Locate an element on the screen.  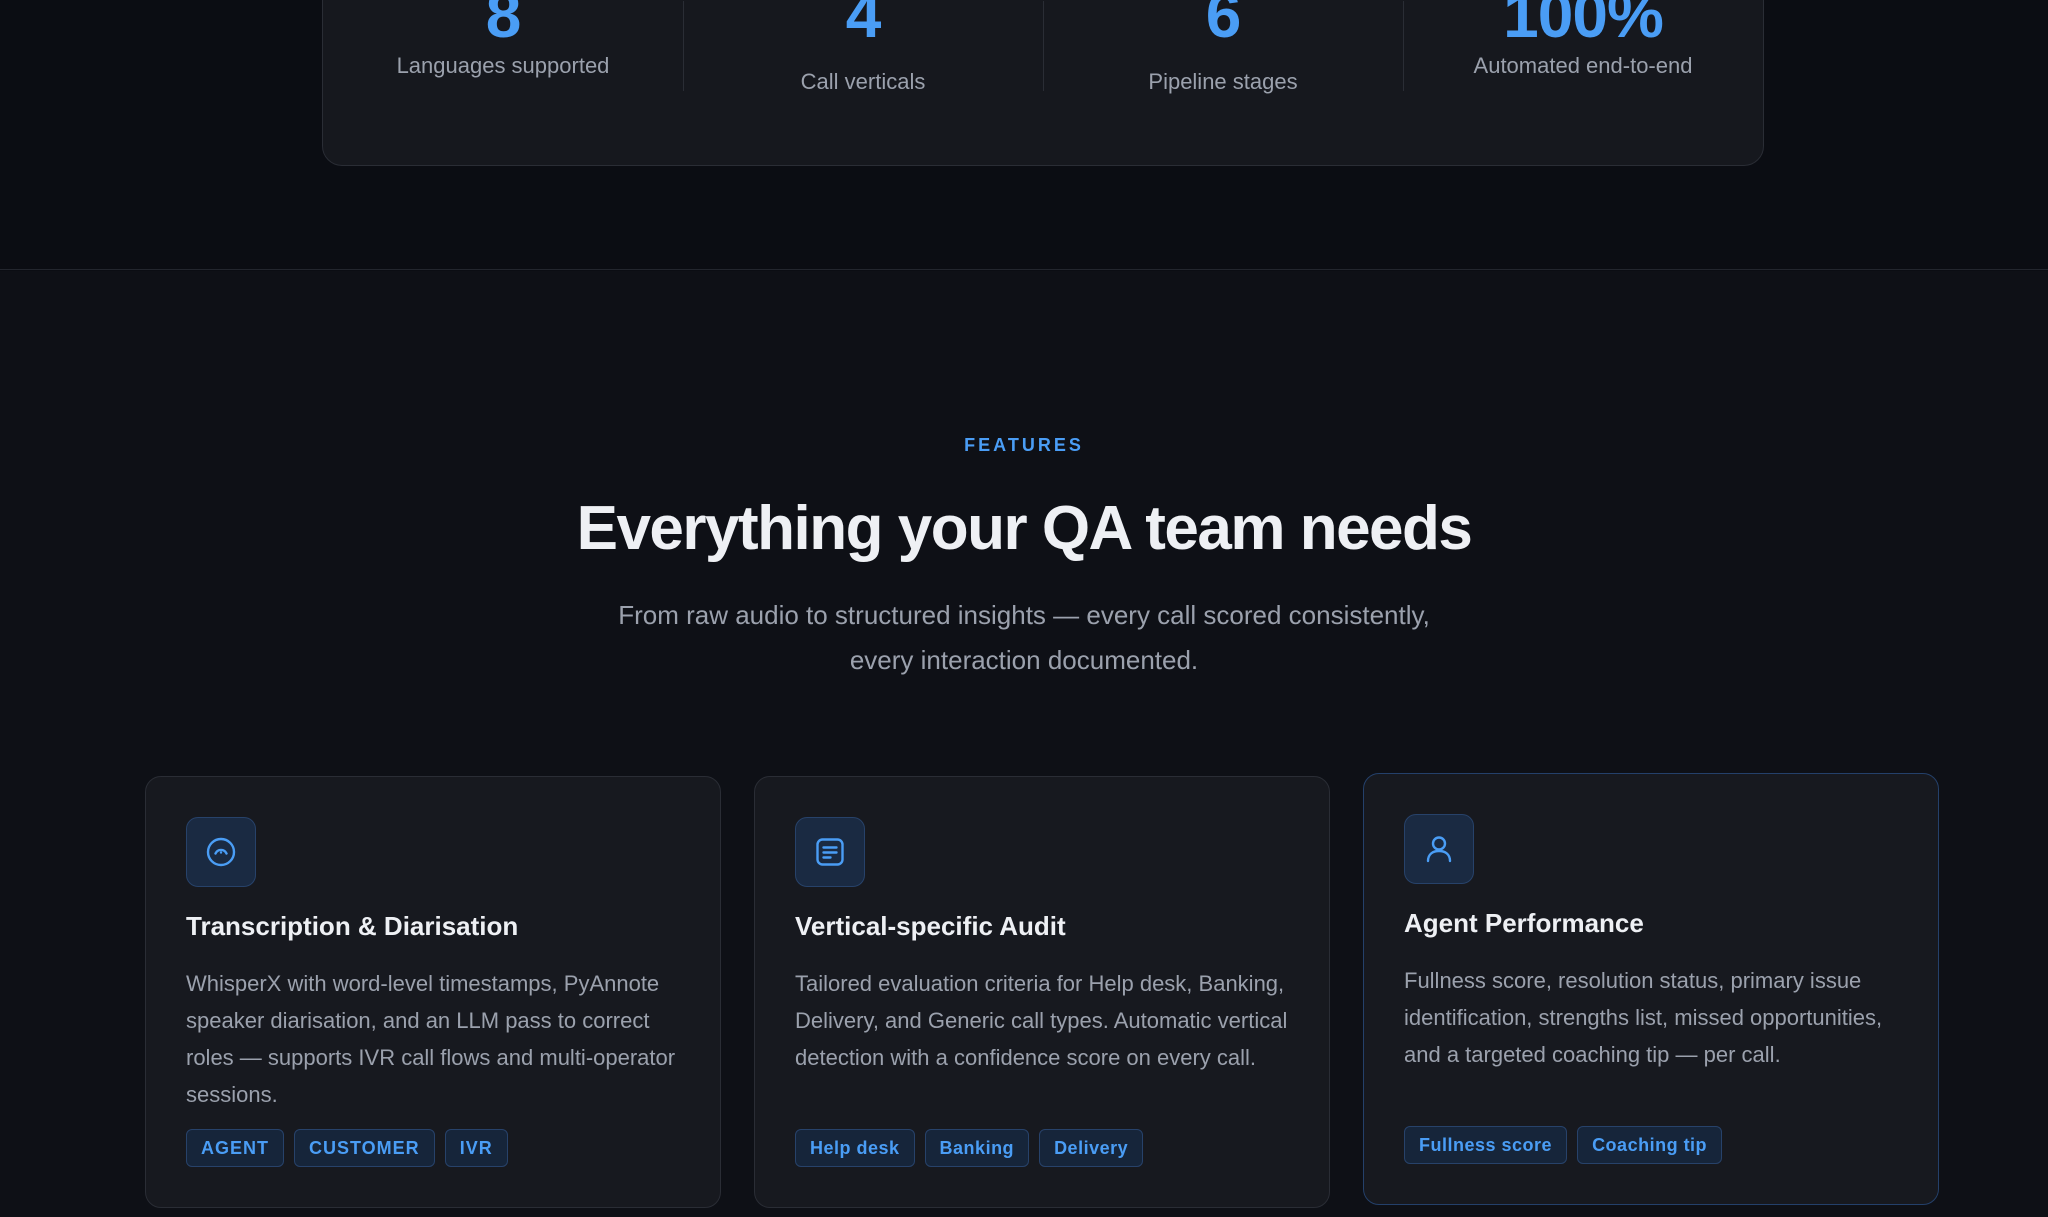
section-eyebrow: FEATURES is located at coordinates (1024, 445).